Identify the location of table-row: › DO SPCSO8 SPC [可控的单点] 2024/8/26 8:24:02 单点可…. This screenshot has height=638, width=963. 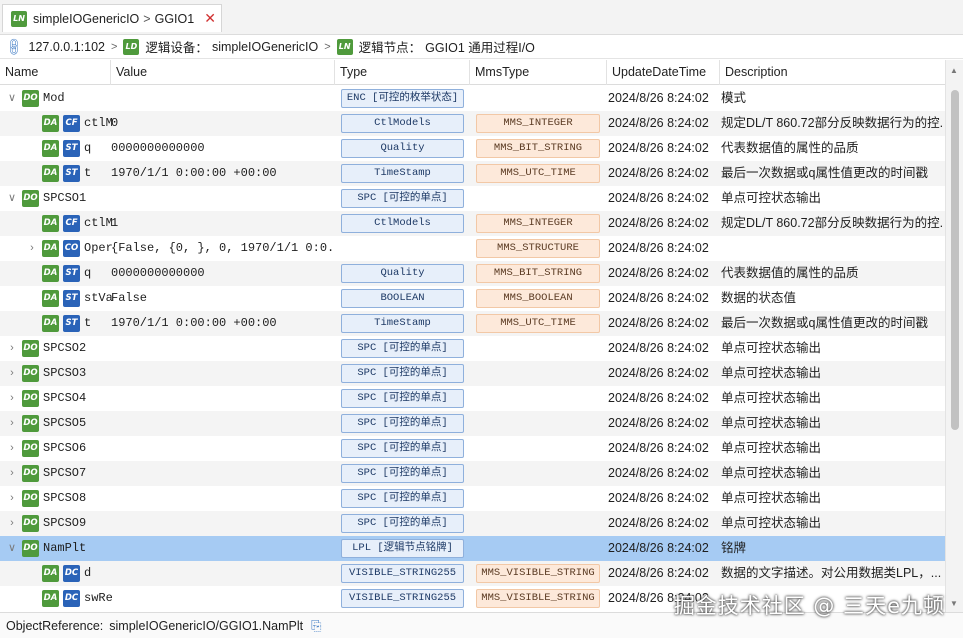
(472, 498).